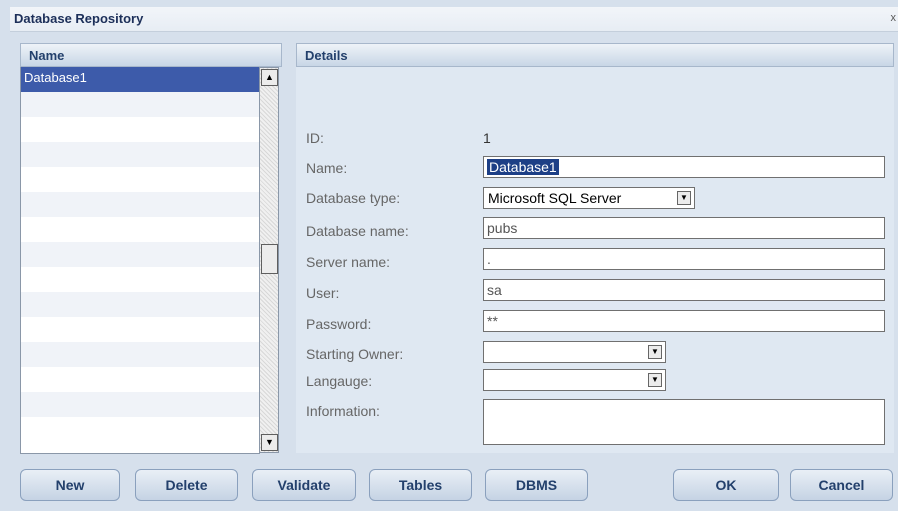 This screenshot has height=511, width=898. Describe the element at coordinates (186, 485) in the screenshot. I see `delete-button: Delete` at that location.